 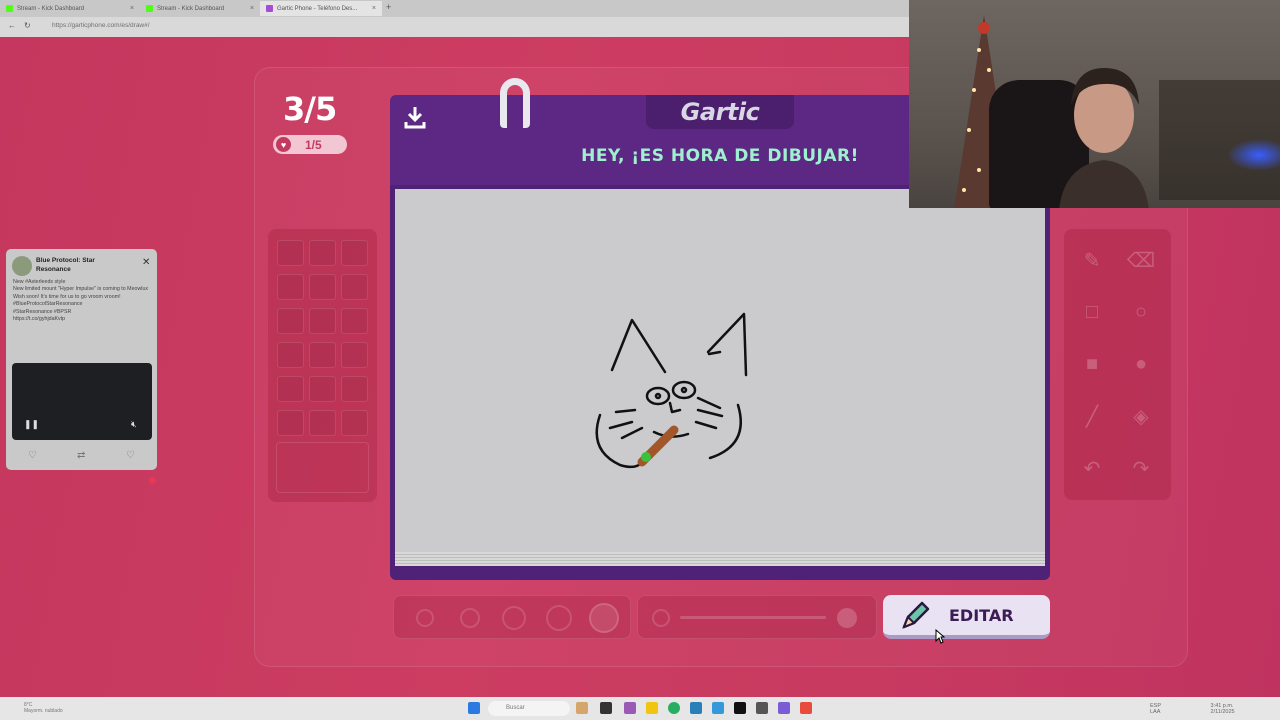 I want to click on square-filled-icon: ■, so click(x=1092, y=364).